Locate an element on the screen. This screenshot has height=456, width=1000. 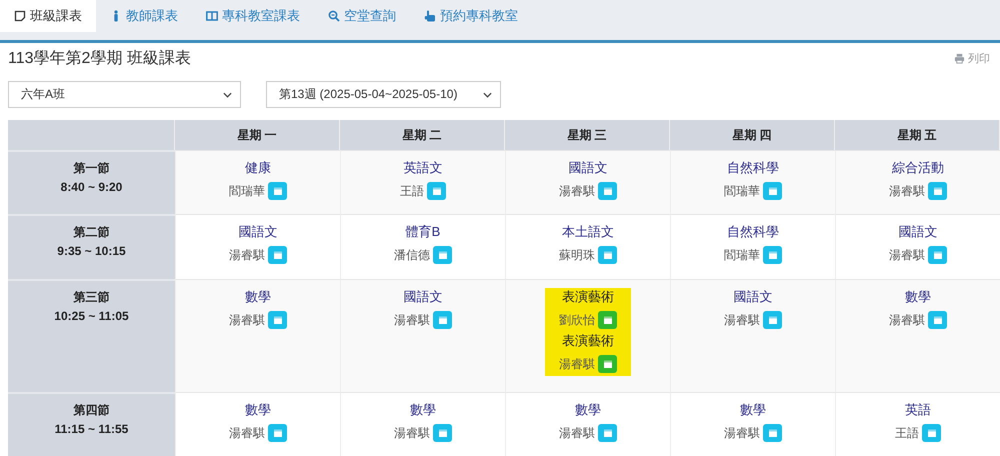
teacher-name: 蘇明珠 is located at coordinates (577, 255).